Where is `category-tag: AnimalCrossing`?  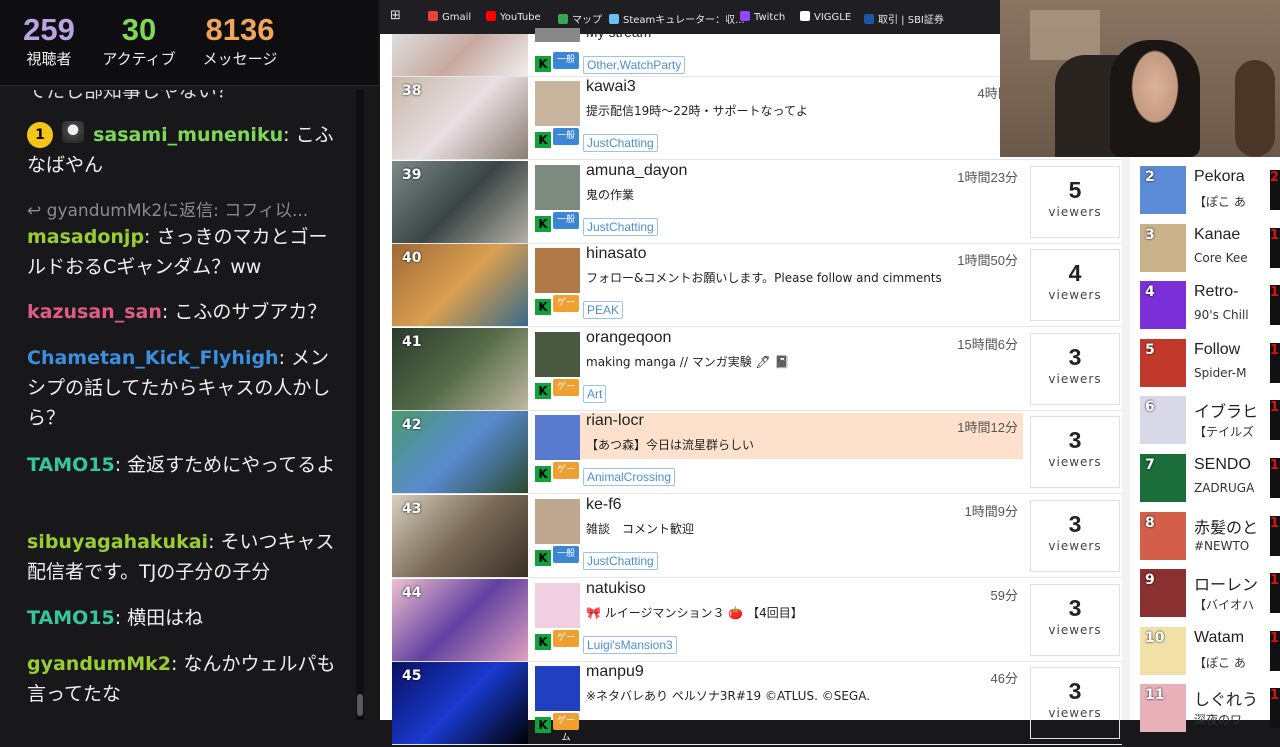 category-tag: AnimalCrossing is located at coordinates (629, 477).